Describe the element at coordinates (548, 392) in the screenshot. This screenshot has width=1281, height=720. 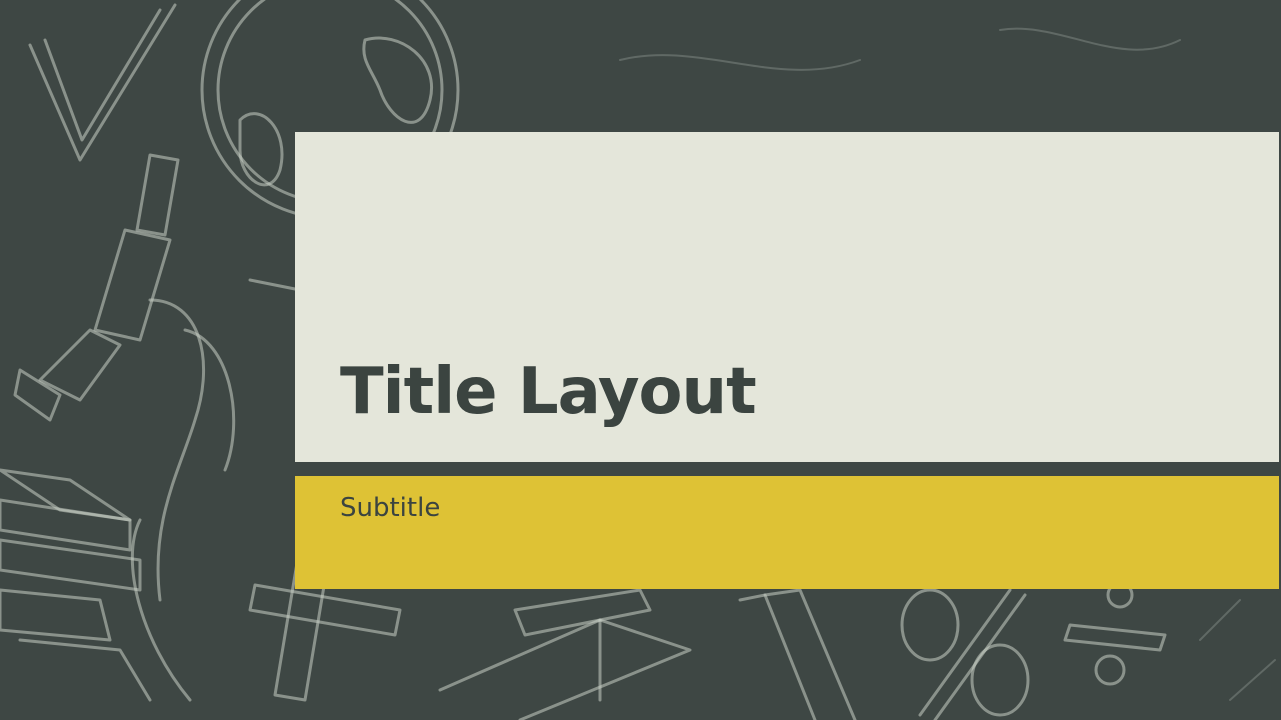
I see `slide-title: Title Layout` at that location.